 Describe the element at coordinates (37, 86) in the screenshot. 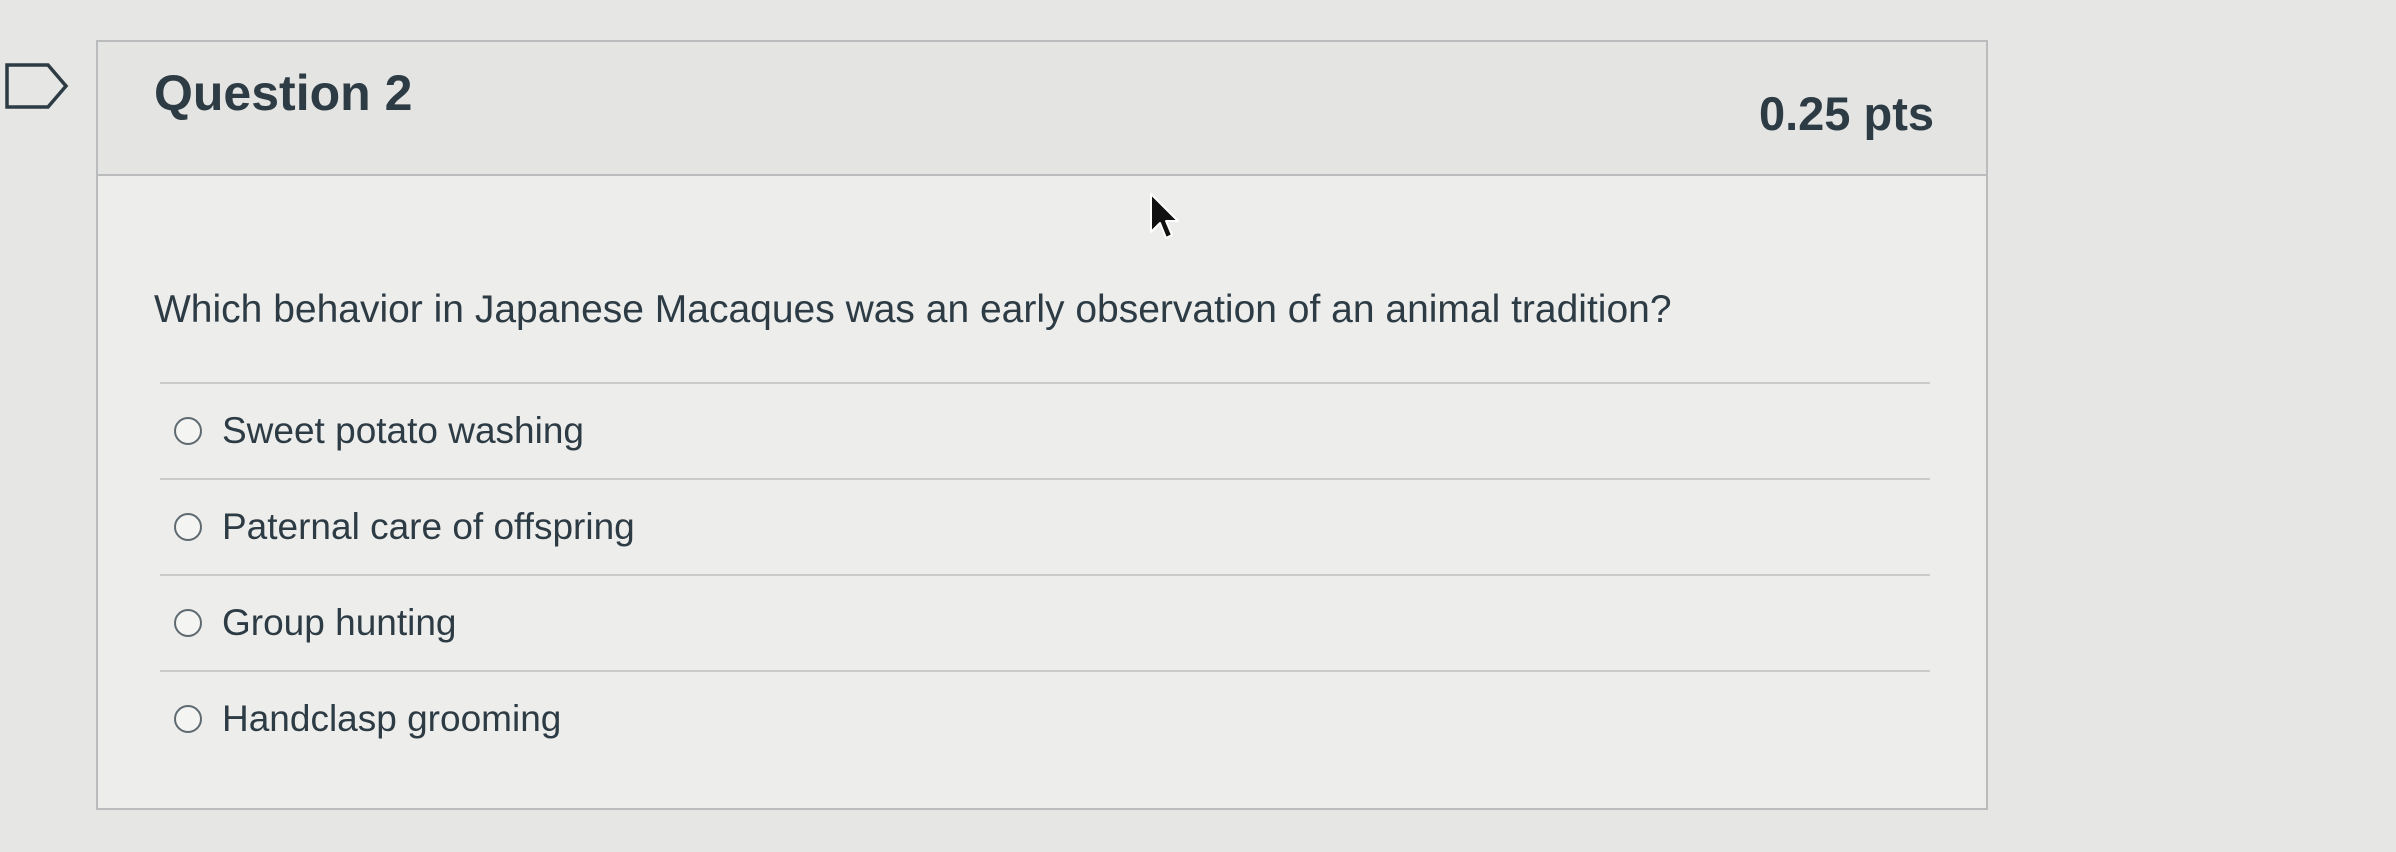

I see `flag-question-icon` at that location.